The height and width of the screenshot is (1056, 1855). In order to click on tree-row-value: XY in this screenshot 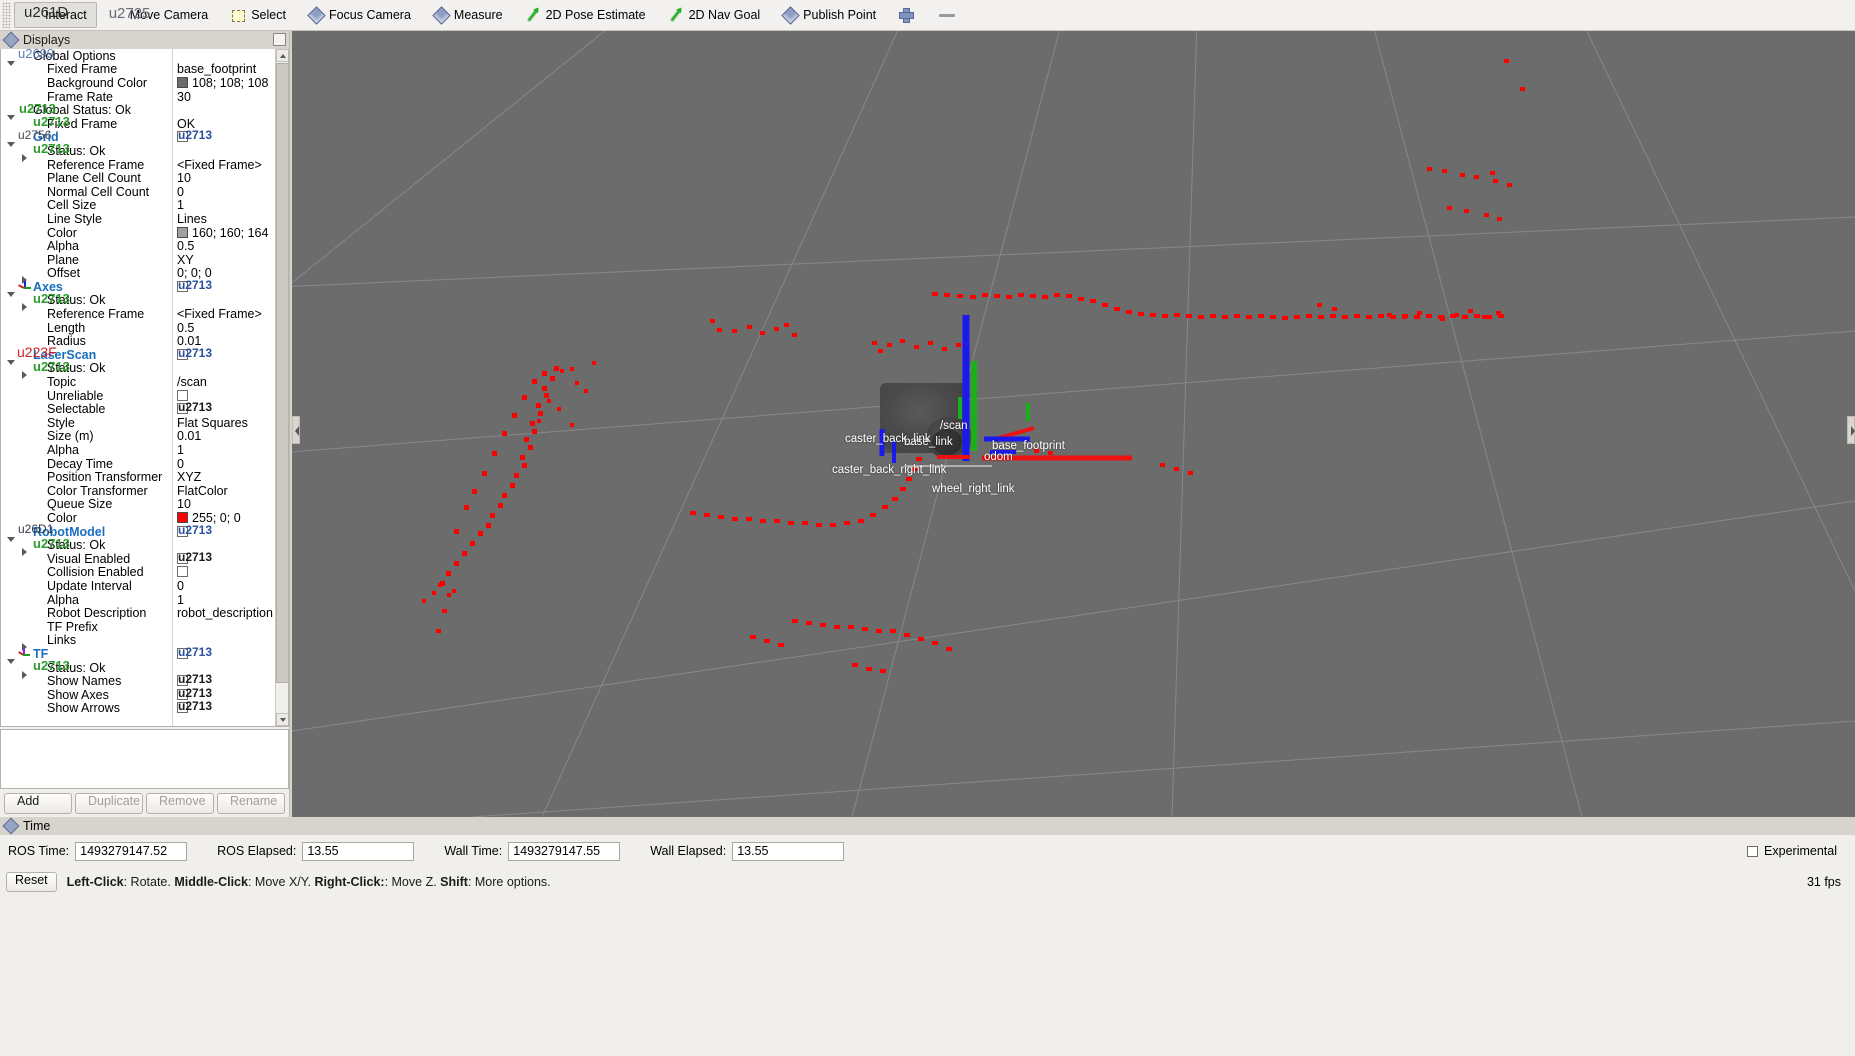, I will do `click(185, 259)`.